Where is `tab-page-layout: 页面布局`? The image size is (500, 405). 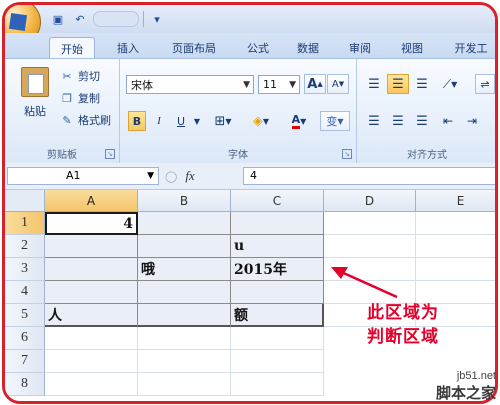
tab-page-layout: 页面布局 is located at coordinates (194, 47).